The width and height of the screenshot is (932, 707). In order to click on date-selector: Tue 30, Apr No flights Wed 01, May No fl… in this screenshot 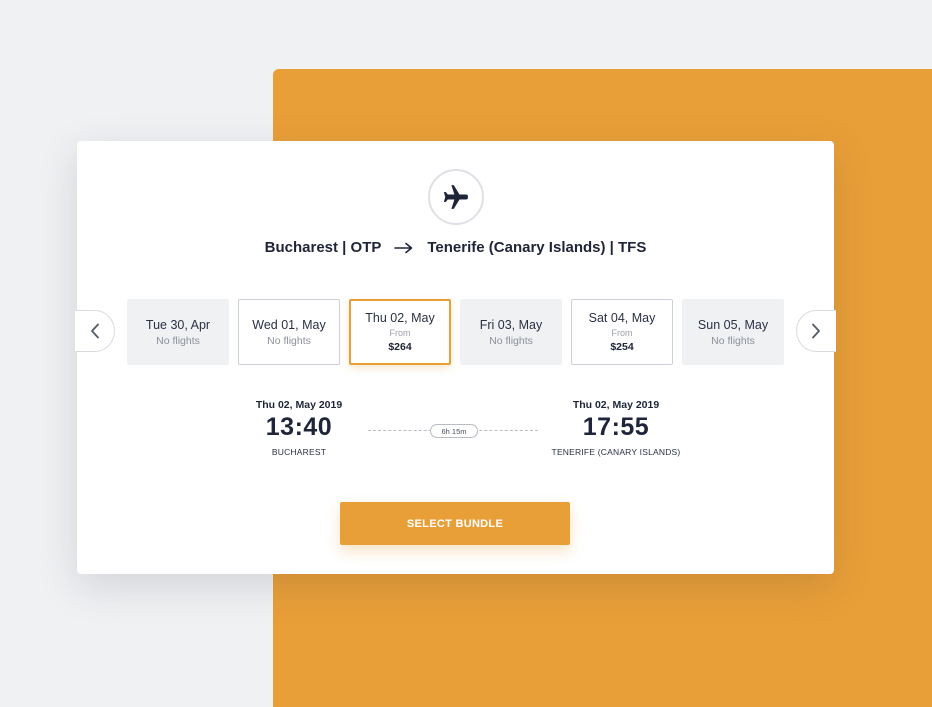, I will do `click(455, 332)`.